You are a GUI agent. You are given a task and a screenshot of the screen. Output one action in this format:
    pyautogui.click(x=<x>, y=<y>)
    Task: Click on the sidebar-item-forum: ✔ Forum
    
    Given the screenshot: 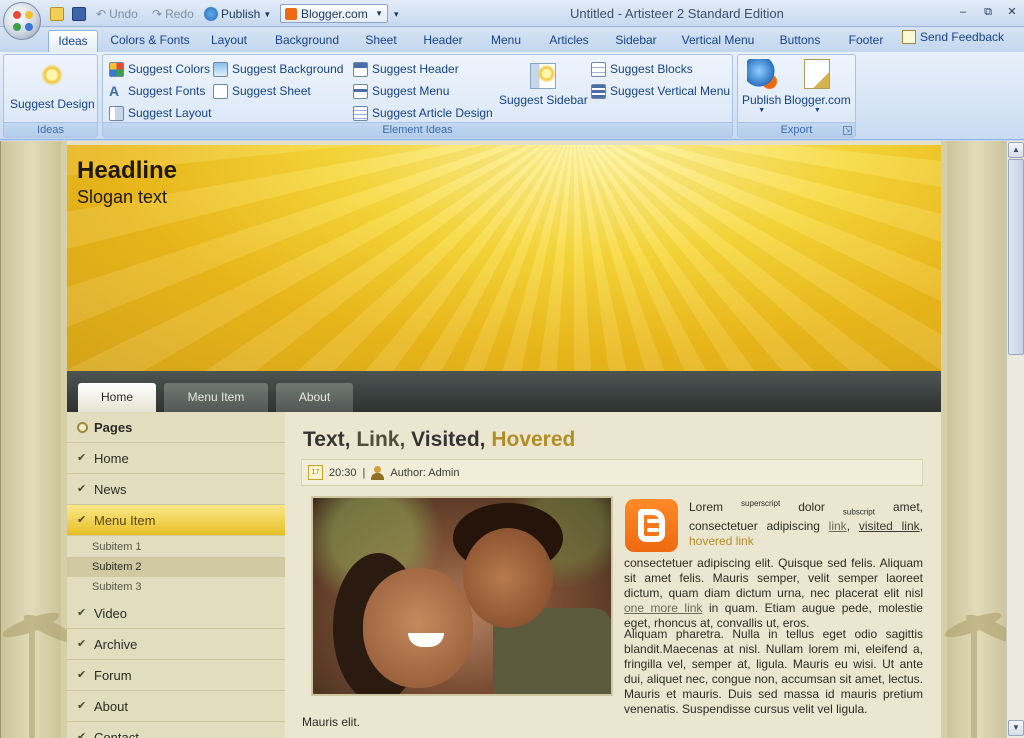 What is the action you would take?
    pyautogui.click(x=176, y=675)
    